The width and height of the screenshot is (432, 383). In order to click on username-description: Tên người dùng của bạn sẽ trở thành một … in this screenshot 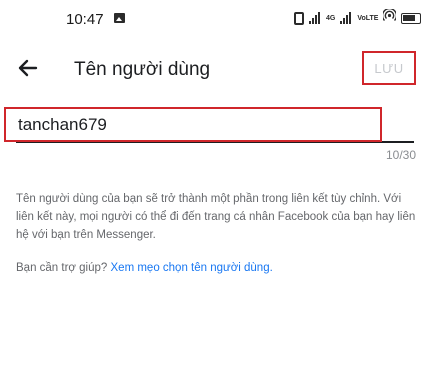, I will do `click(216, 217)`.